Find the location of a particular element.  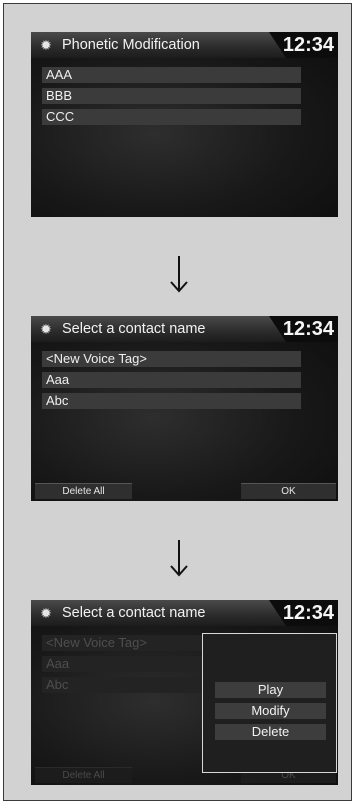

ok-button: OK is located at coordinates (288, 491).